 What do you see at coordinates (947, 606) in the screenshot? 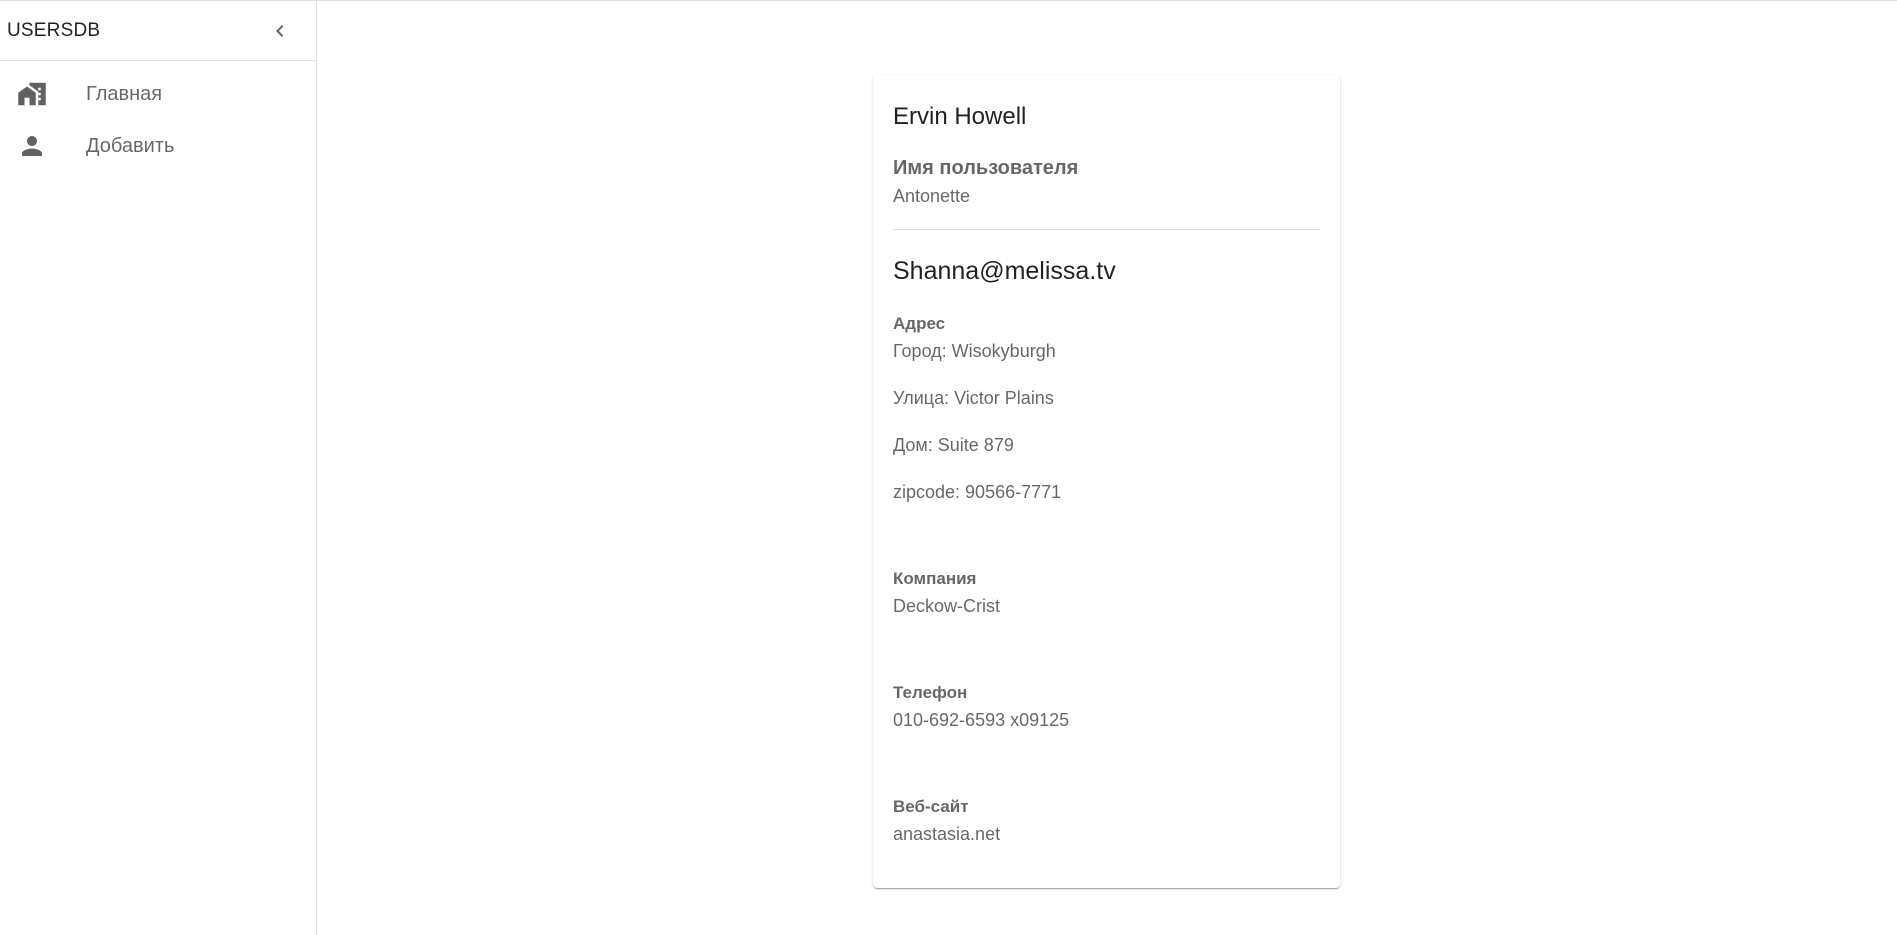
I see `company-value: Deckow-Crist` at bounding box center [947, 606].